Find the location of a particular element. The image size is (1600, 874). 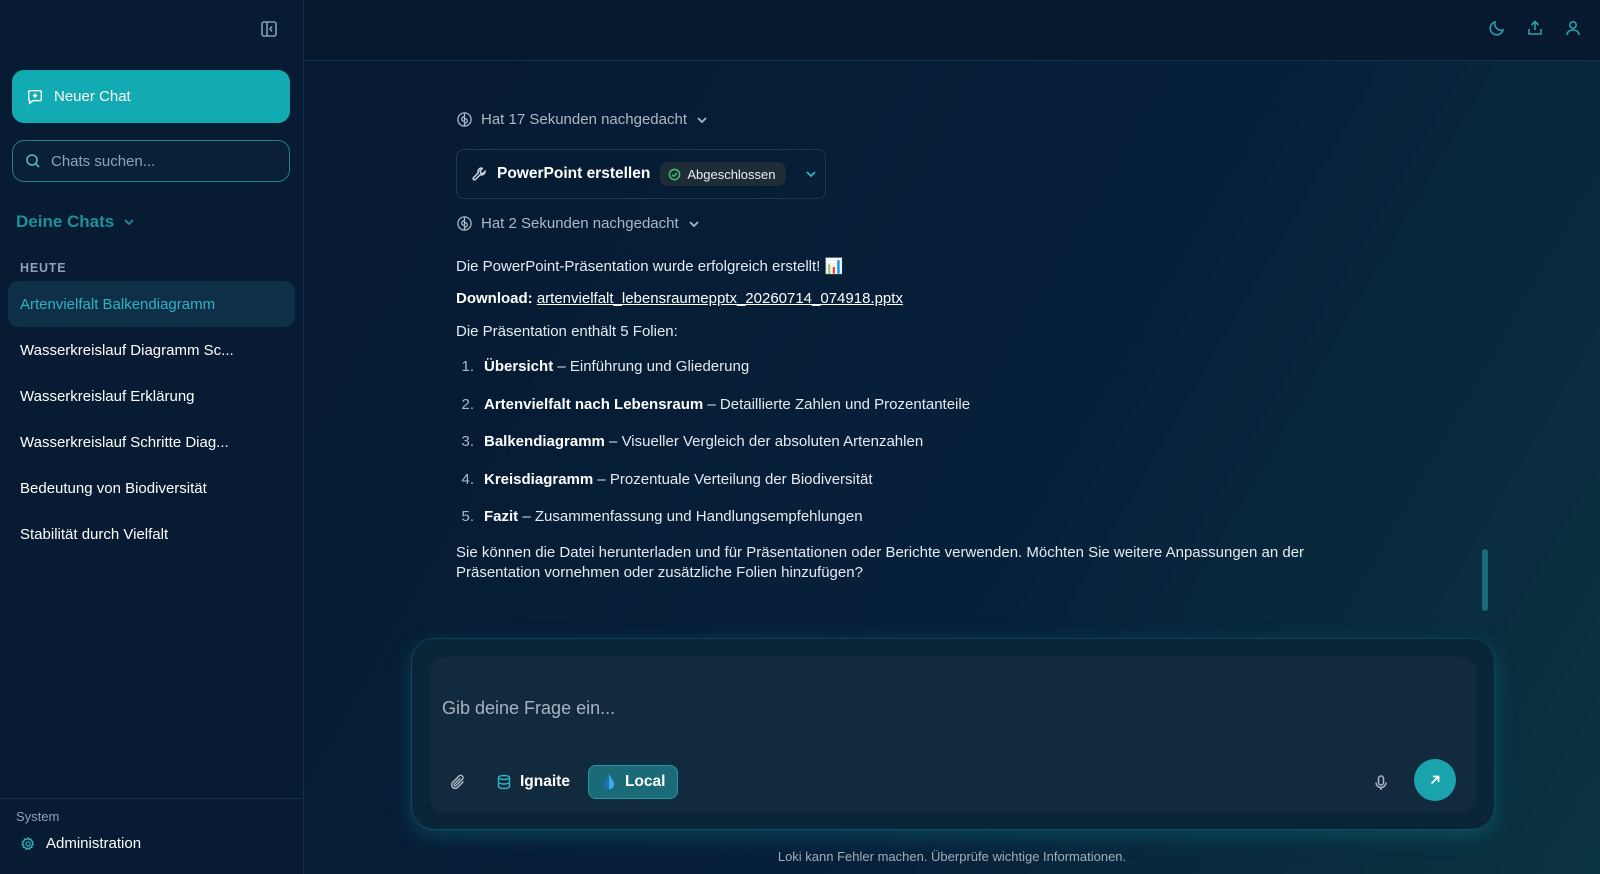

source-ignaite-label: Ignaite is located at coordinates (545, 781).